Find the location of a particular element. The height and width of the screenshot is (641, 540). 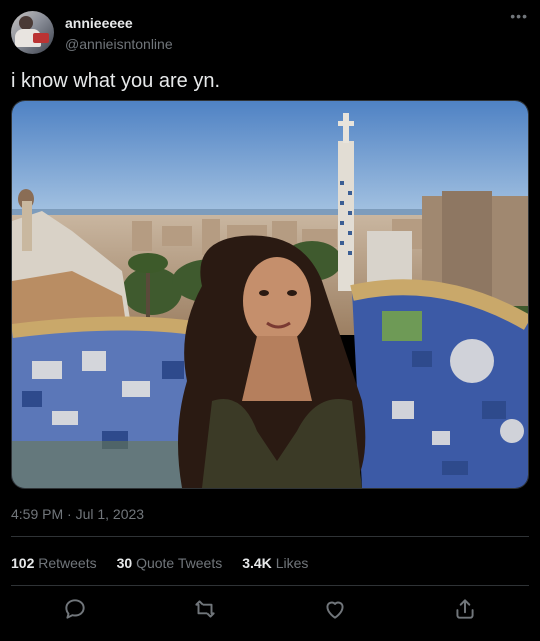

user-handle: @annieisntonline is located at coordinates (119, 44).